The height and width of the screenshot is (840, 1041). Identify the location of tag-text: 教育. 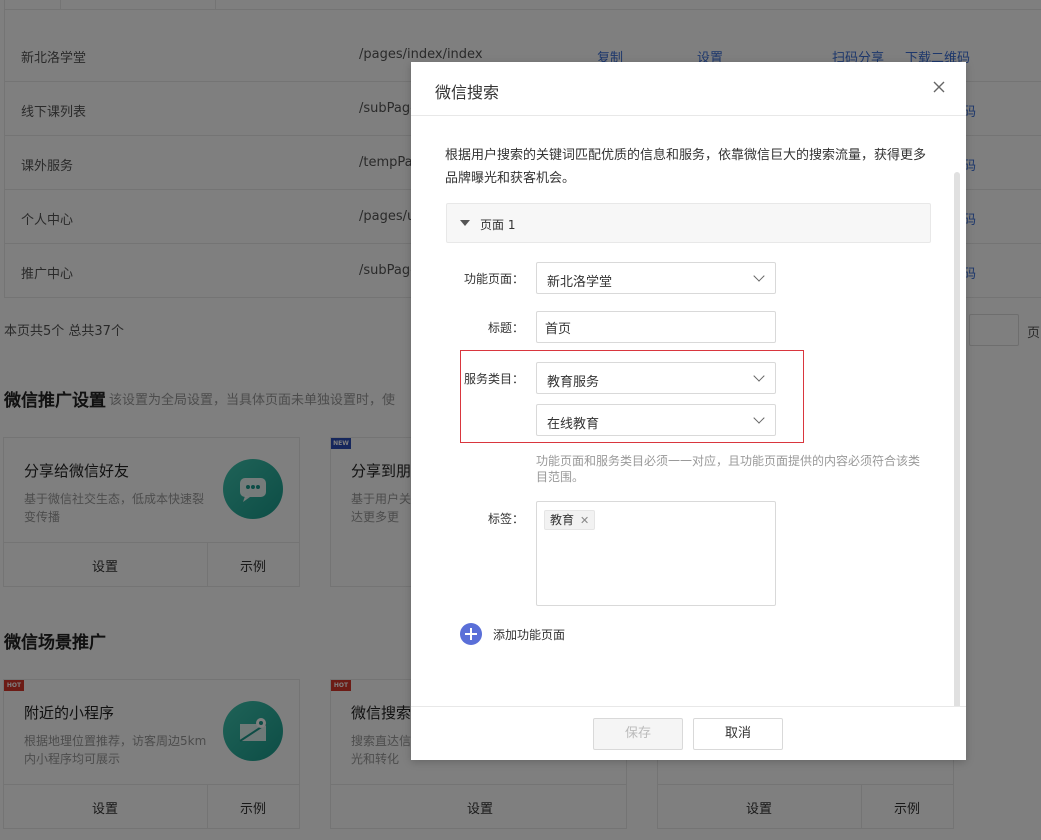
(562, 520).